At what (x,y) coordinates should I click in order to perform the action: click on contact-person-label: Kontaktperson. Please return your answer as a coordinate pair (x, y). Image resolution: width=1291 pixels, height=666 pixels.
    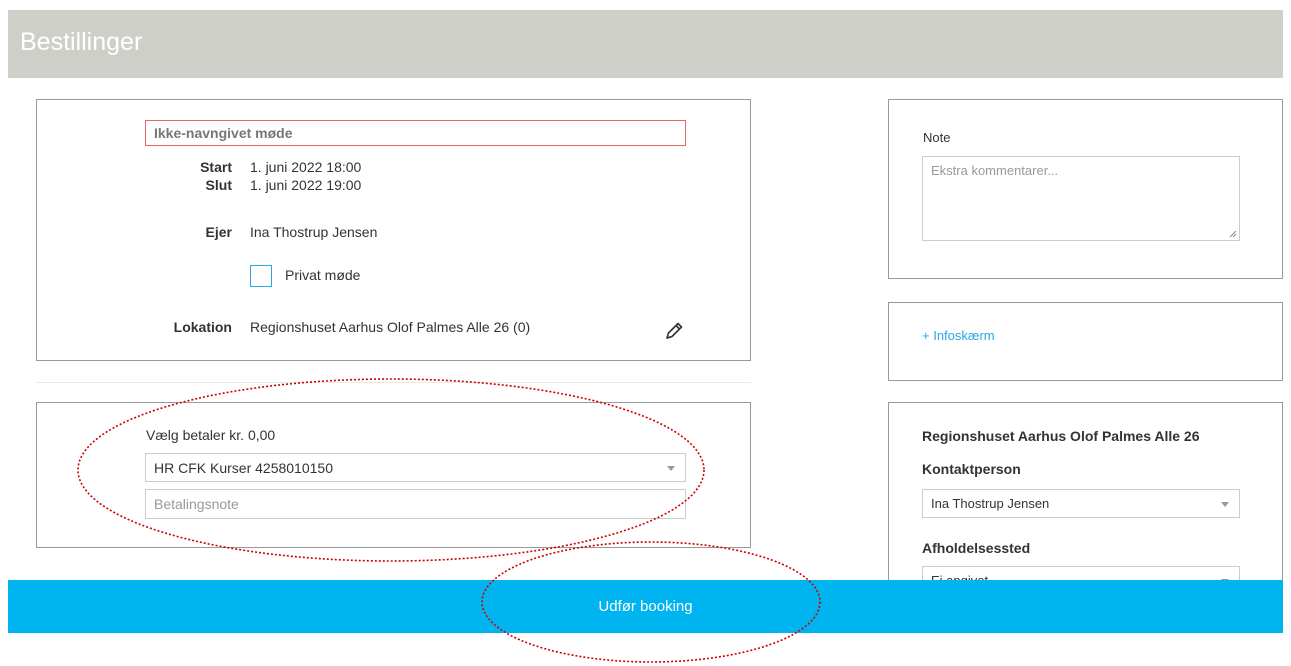
    Looking at the image, I should click on (971, 469).